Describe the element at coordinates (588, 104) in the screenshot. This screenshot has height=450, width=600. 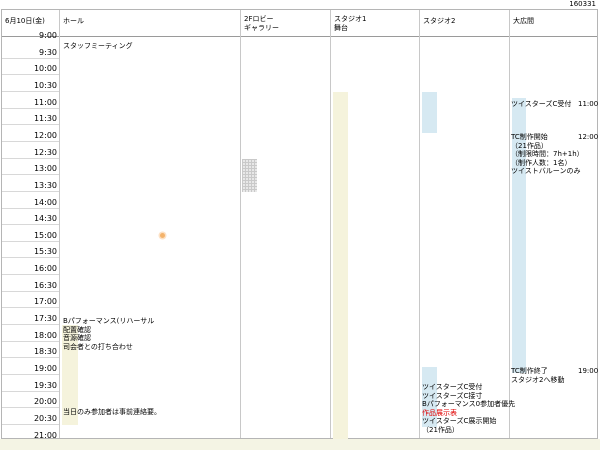
I see `hiroma-reception-time: 11:00` at that location.